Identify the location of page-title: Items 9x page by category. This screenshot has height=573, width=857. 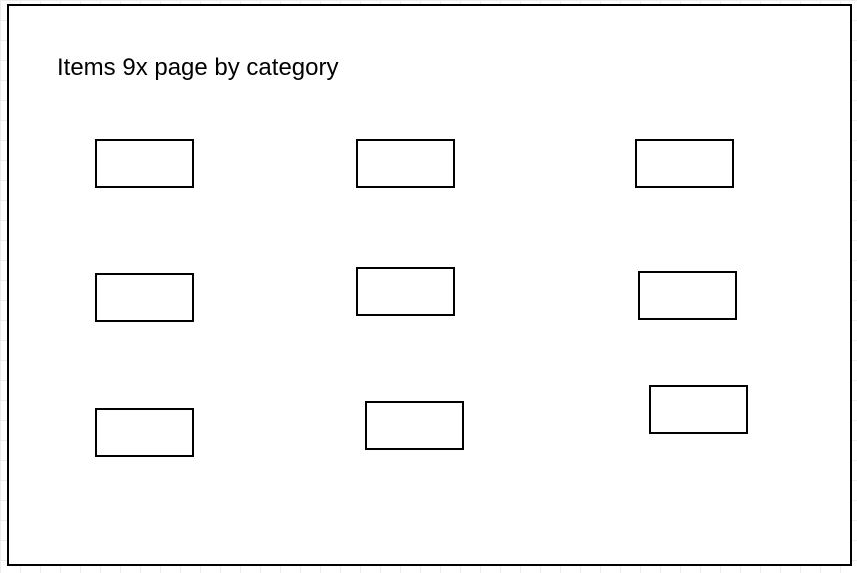
(198, 67).